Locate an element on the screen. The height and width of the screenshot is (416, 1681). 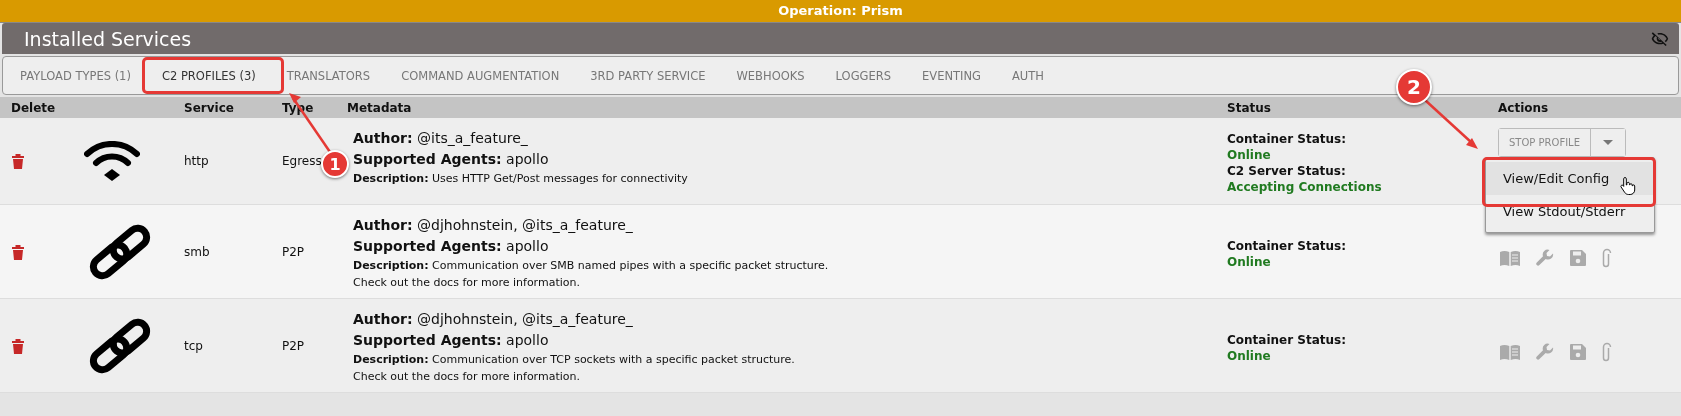
description-line: Description: Communication over SMB named pipes with a specific packet structure. is located at coordinates (591, 266).